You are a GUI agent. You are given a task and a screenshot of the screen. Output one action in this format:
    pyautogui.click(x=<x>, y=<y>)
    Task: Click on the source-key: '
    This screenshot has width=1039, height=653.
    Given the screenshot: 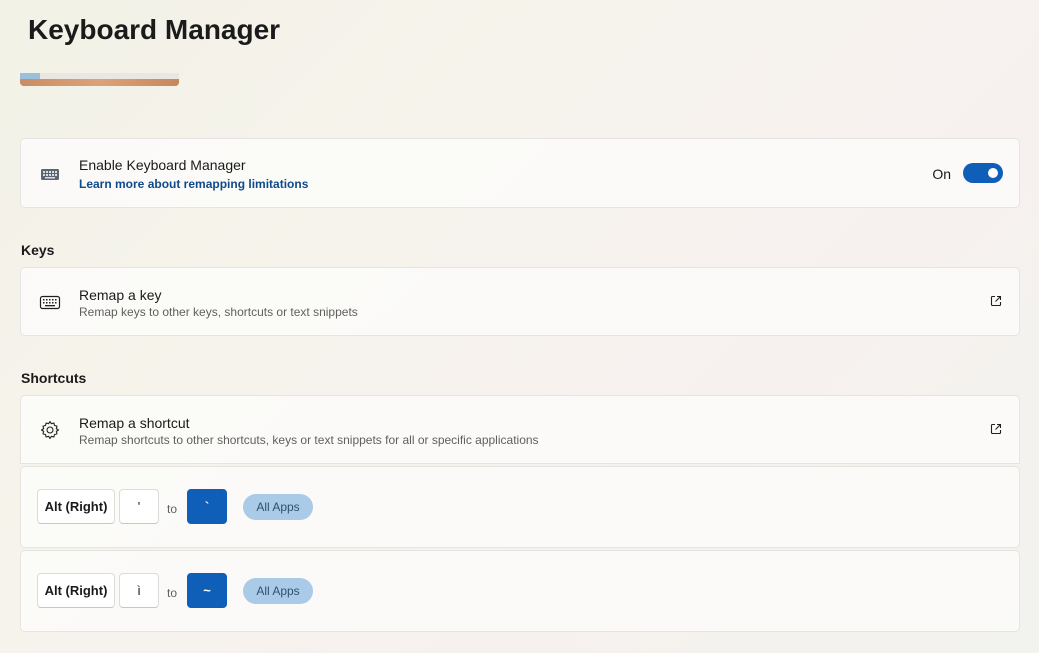 What is the action you would take?
    pyautogui.click(x=139, y=506)
    